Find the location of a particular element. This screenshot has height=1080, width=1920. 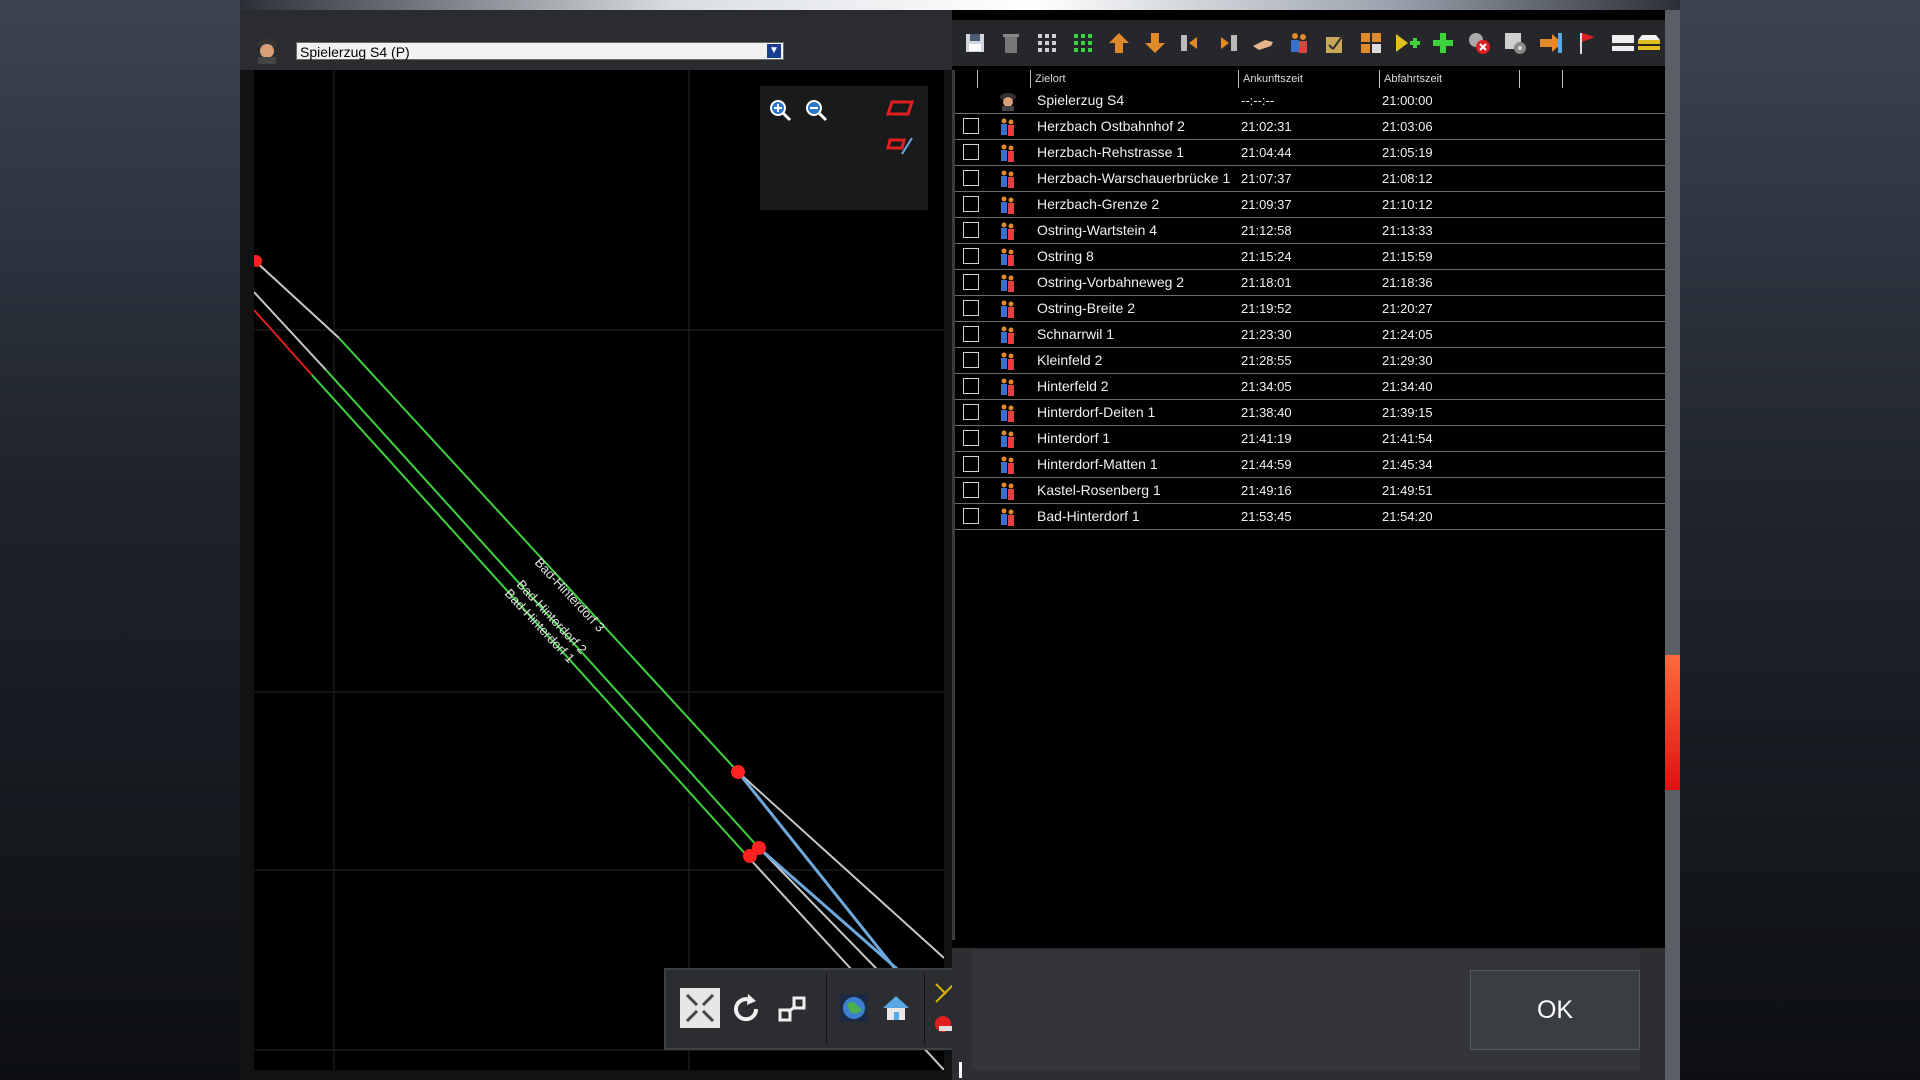

departure-time: 21:24:05 is located at coordinates (1407, 334).